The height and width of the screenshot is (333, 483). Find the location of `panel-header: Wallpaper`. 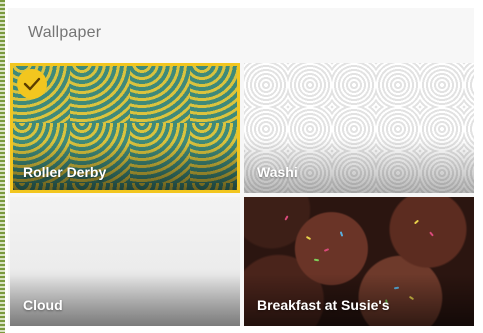

panel-header: Wallpaper is located at coordinates (241, 32).